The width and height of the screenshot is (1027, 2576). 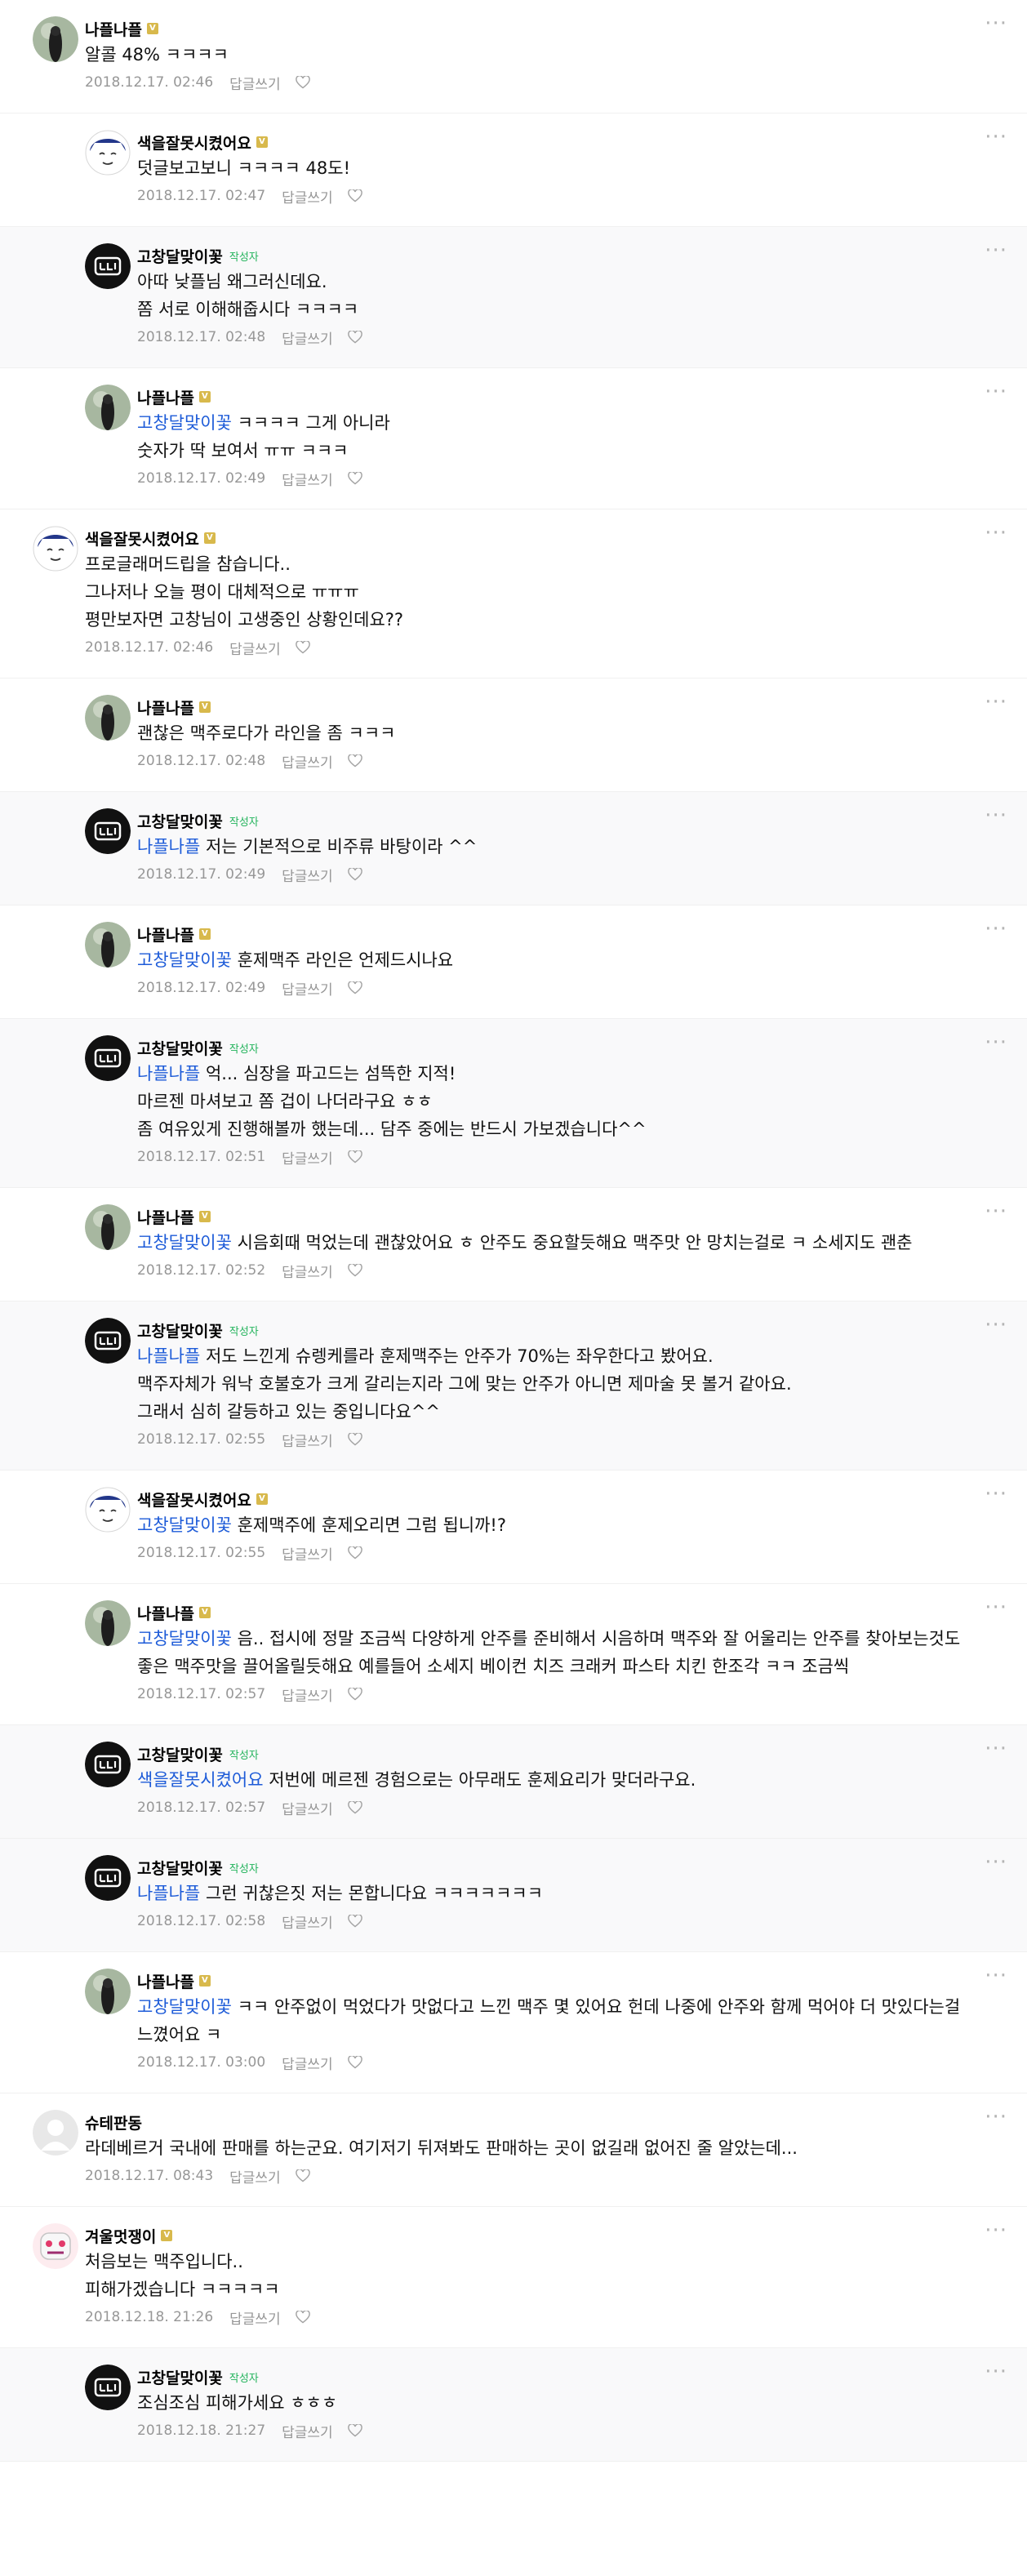 What do you see at coordinates (120, 2236) in the screenshot?
I see `comment-nickname: 겨울멋쟁이` at bounding box center [120, 2236].